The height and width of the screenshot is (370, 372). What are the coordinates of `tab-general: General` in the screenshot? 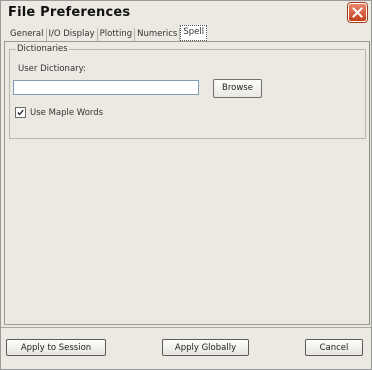 It's located at (27, 34).